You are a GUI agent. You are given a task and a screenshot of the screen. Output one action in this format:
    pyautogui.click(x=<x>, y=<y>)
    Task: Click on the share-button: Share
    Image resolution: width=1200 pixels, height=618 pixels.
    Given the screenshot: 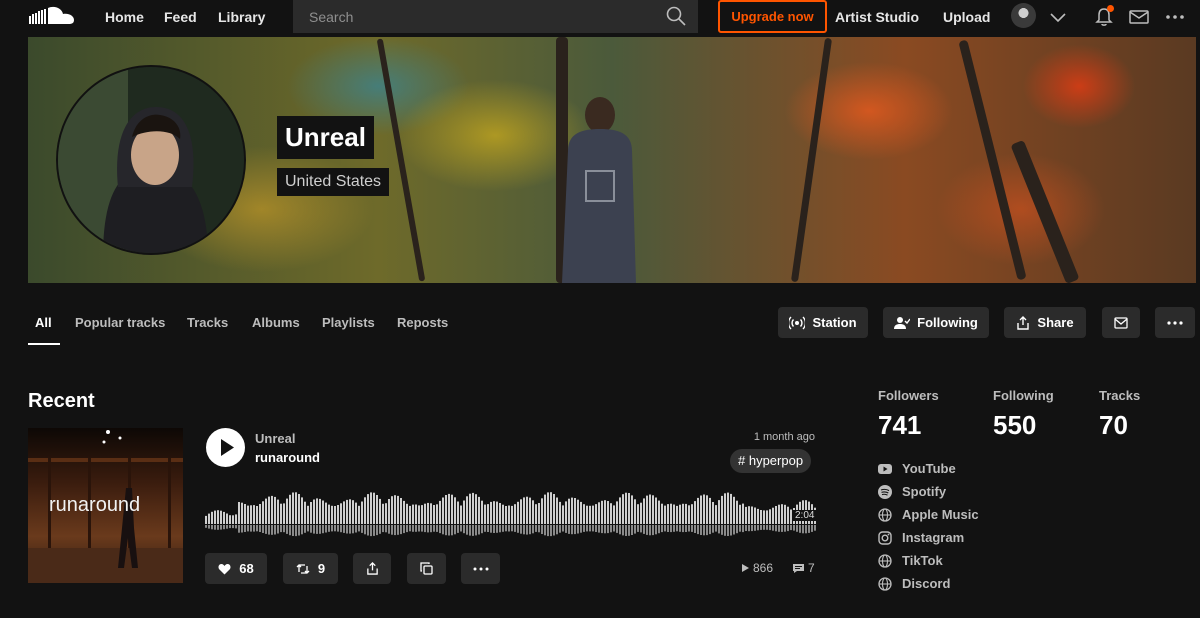 What is the action you would take?
    pyautogui.click(x=1045, y=322)
    